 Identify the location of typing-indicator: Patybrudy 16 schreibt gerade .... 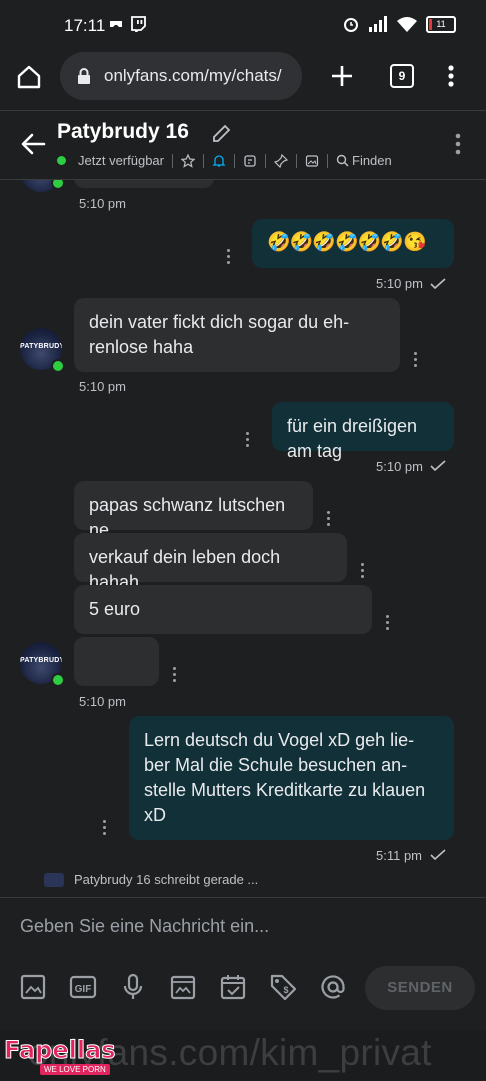
(151, 879).